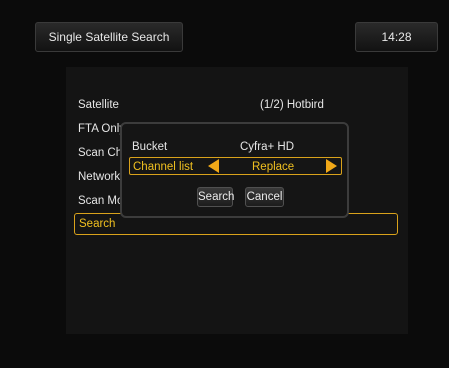 The image size is (449, 368). What do you see at coordinates (101, 201) in the screenshot?
I see `menu-item-label: Scan Mo` at bounding box center [101, 201].